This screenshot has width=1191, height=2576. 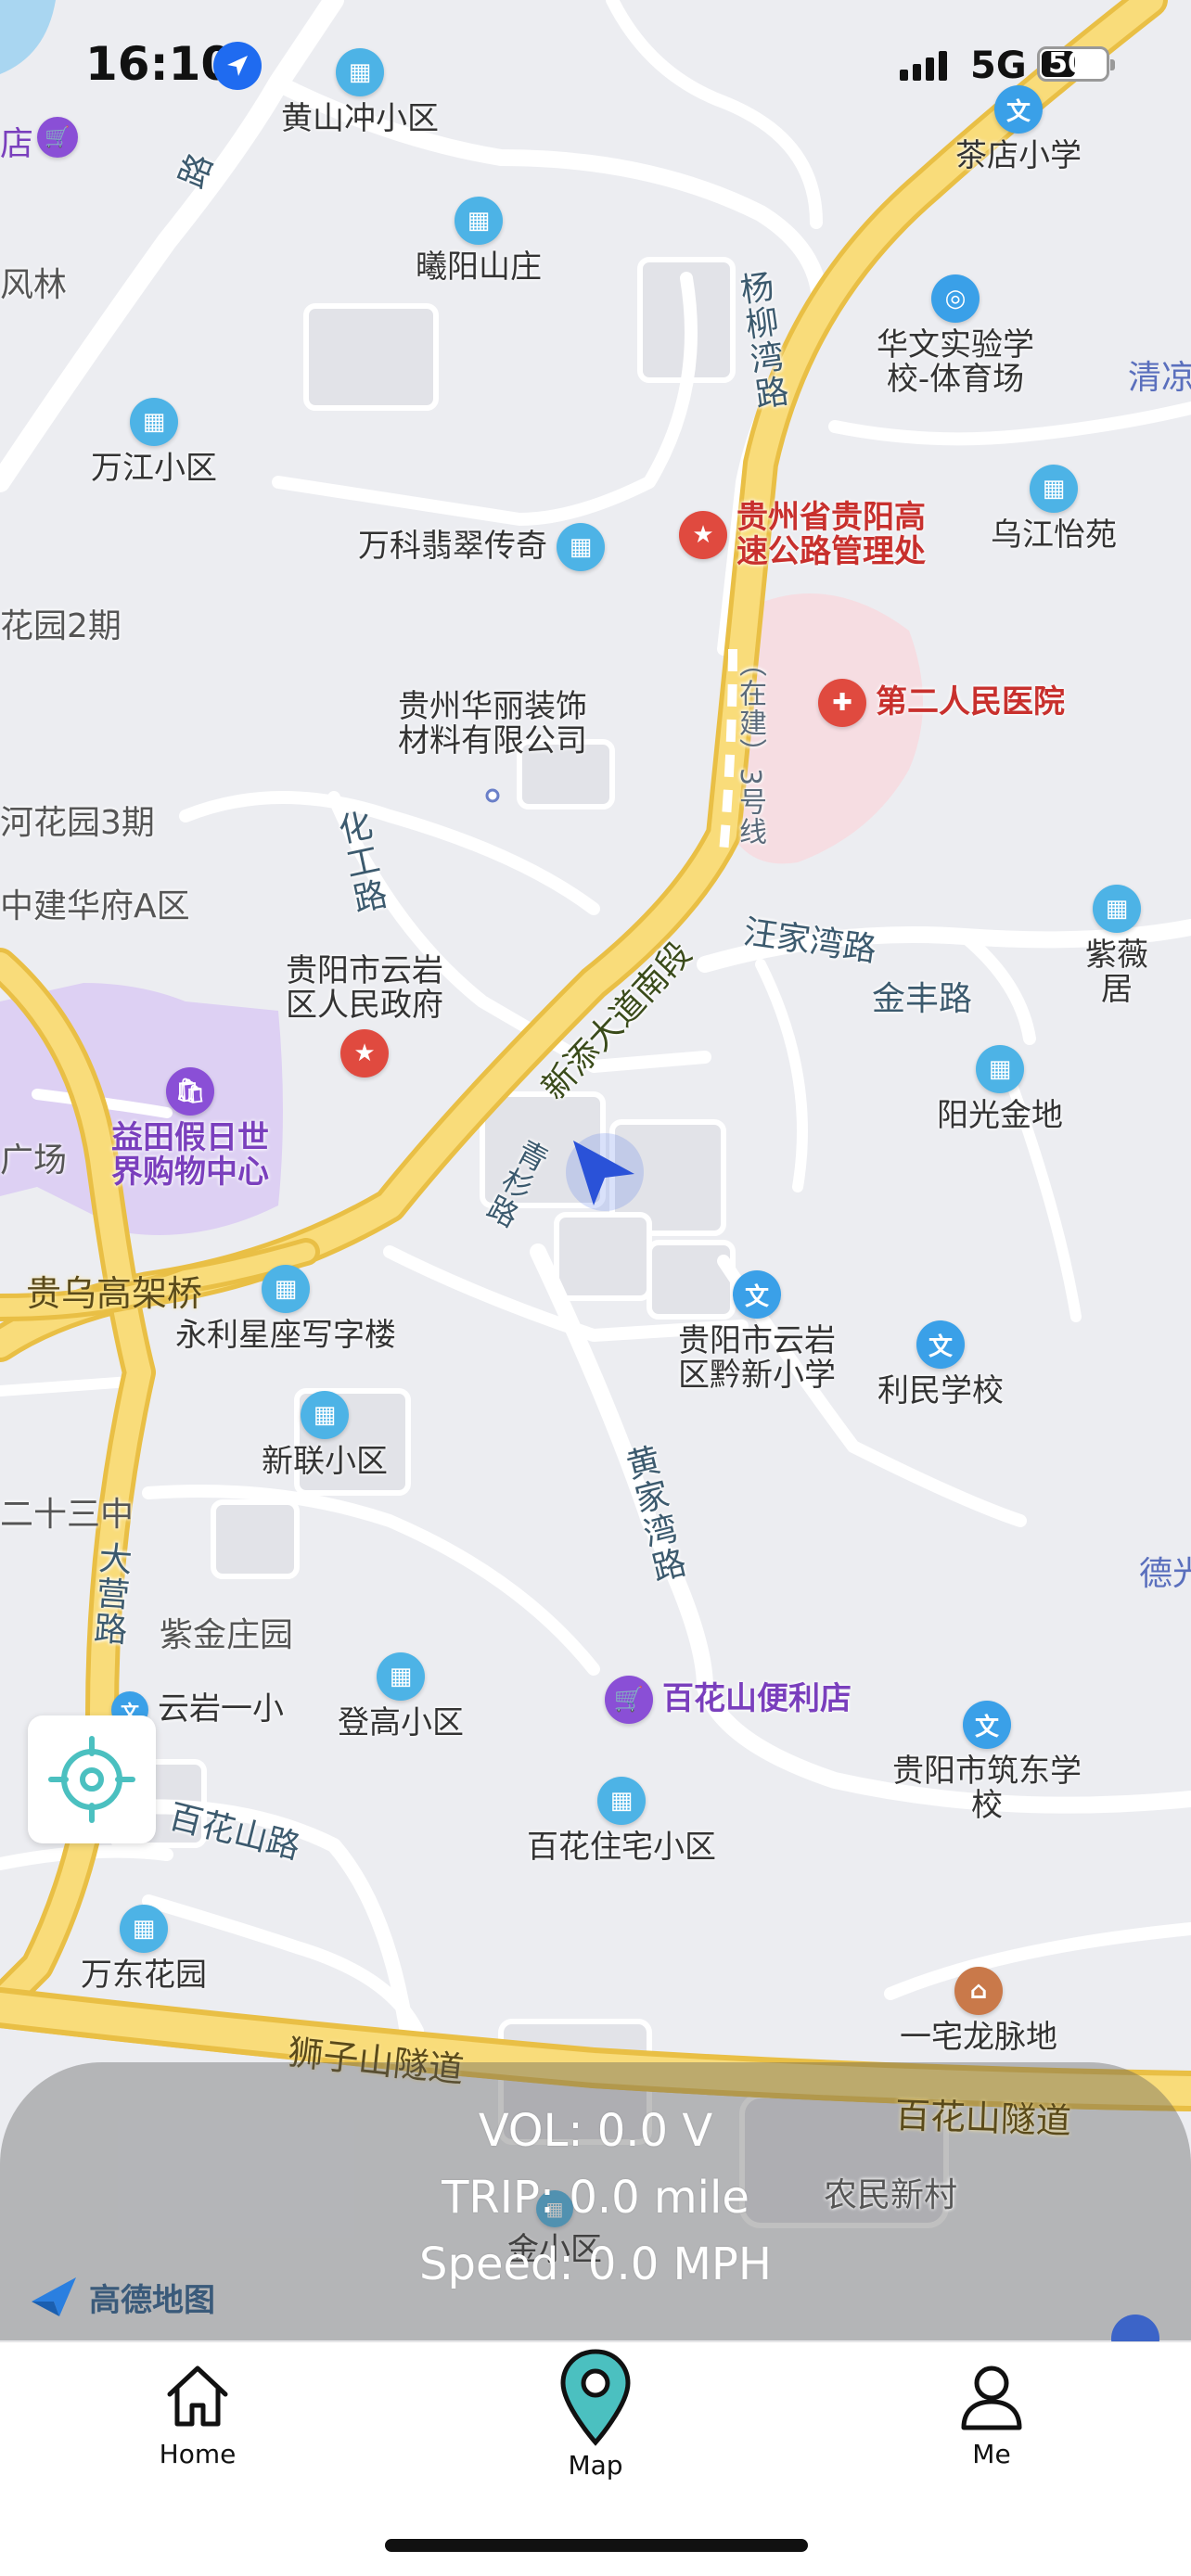 What do you see at coordinates (237, 66) in the screenshot?
I see `location-services-icon` at bounding box center [237, 66].